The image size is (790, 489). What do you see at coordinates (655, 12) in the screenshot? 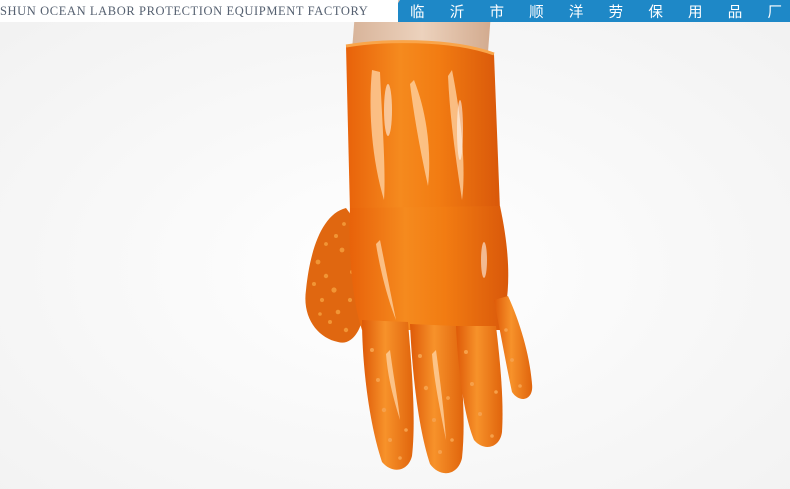
I see `factory-name-char: 保` at bounding box center [655, 12].